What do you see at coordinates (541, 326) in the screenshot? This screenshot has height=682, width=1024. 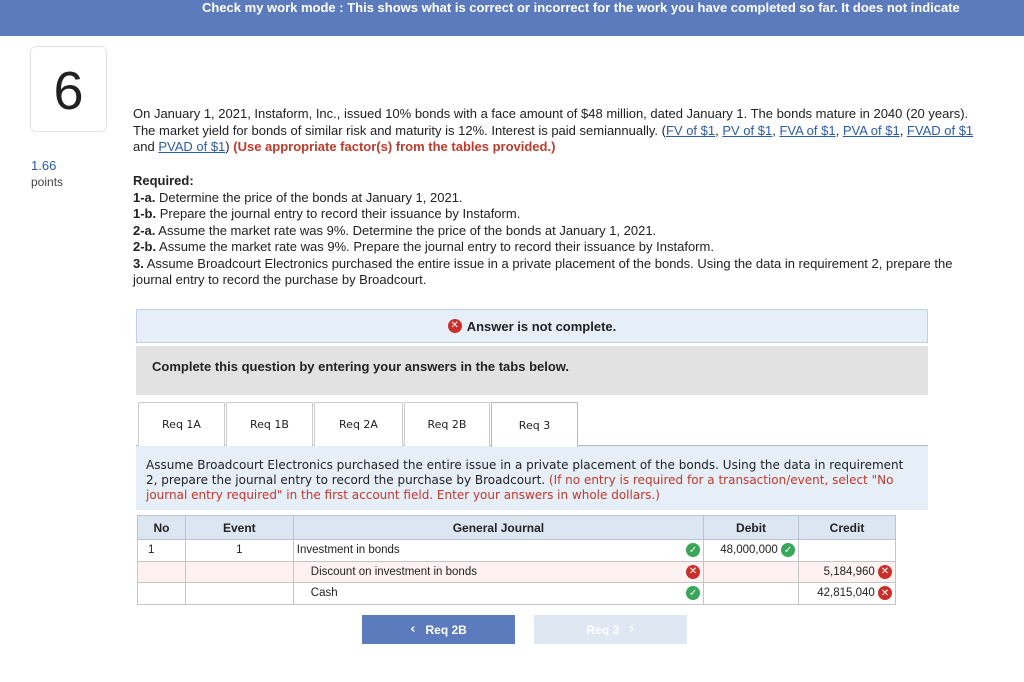 I see `answer-status-text: Answer is not complete.` at bounding box center [541, 326].